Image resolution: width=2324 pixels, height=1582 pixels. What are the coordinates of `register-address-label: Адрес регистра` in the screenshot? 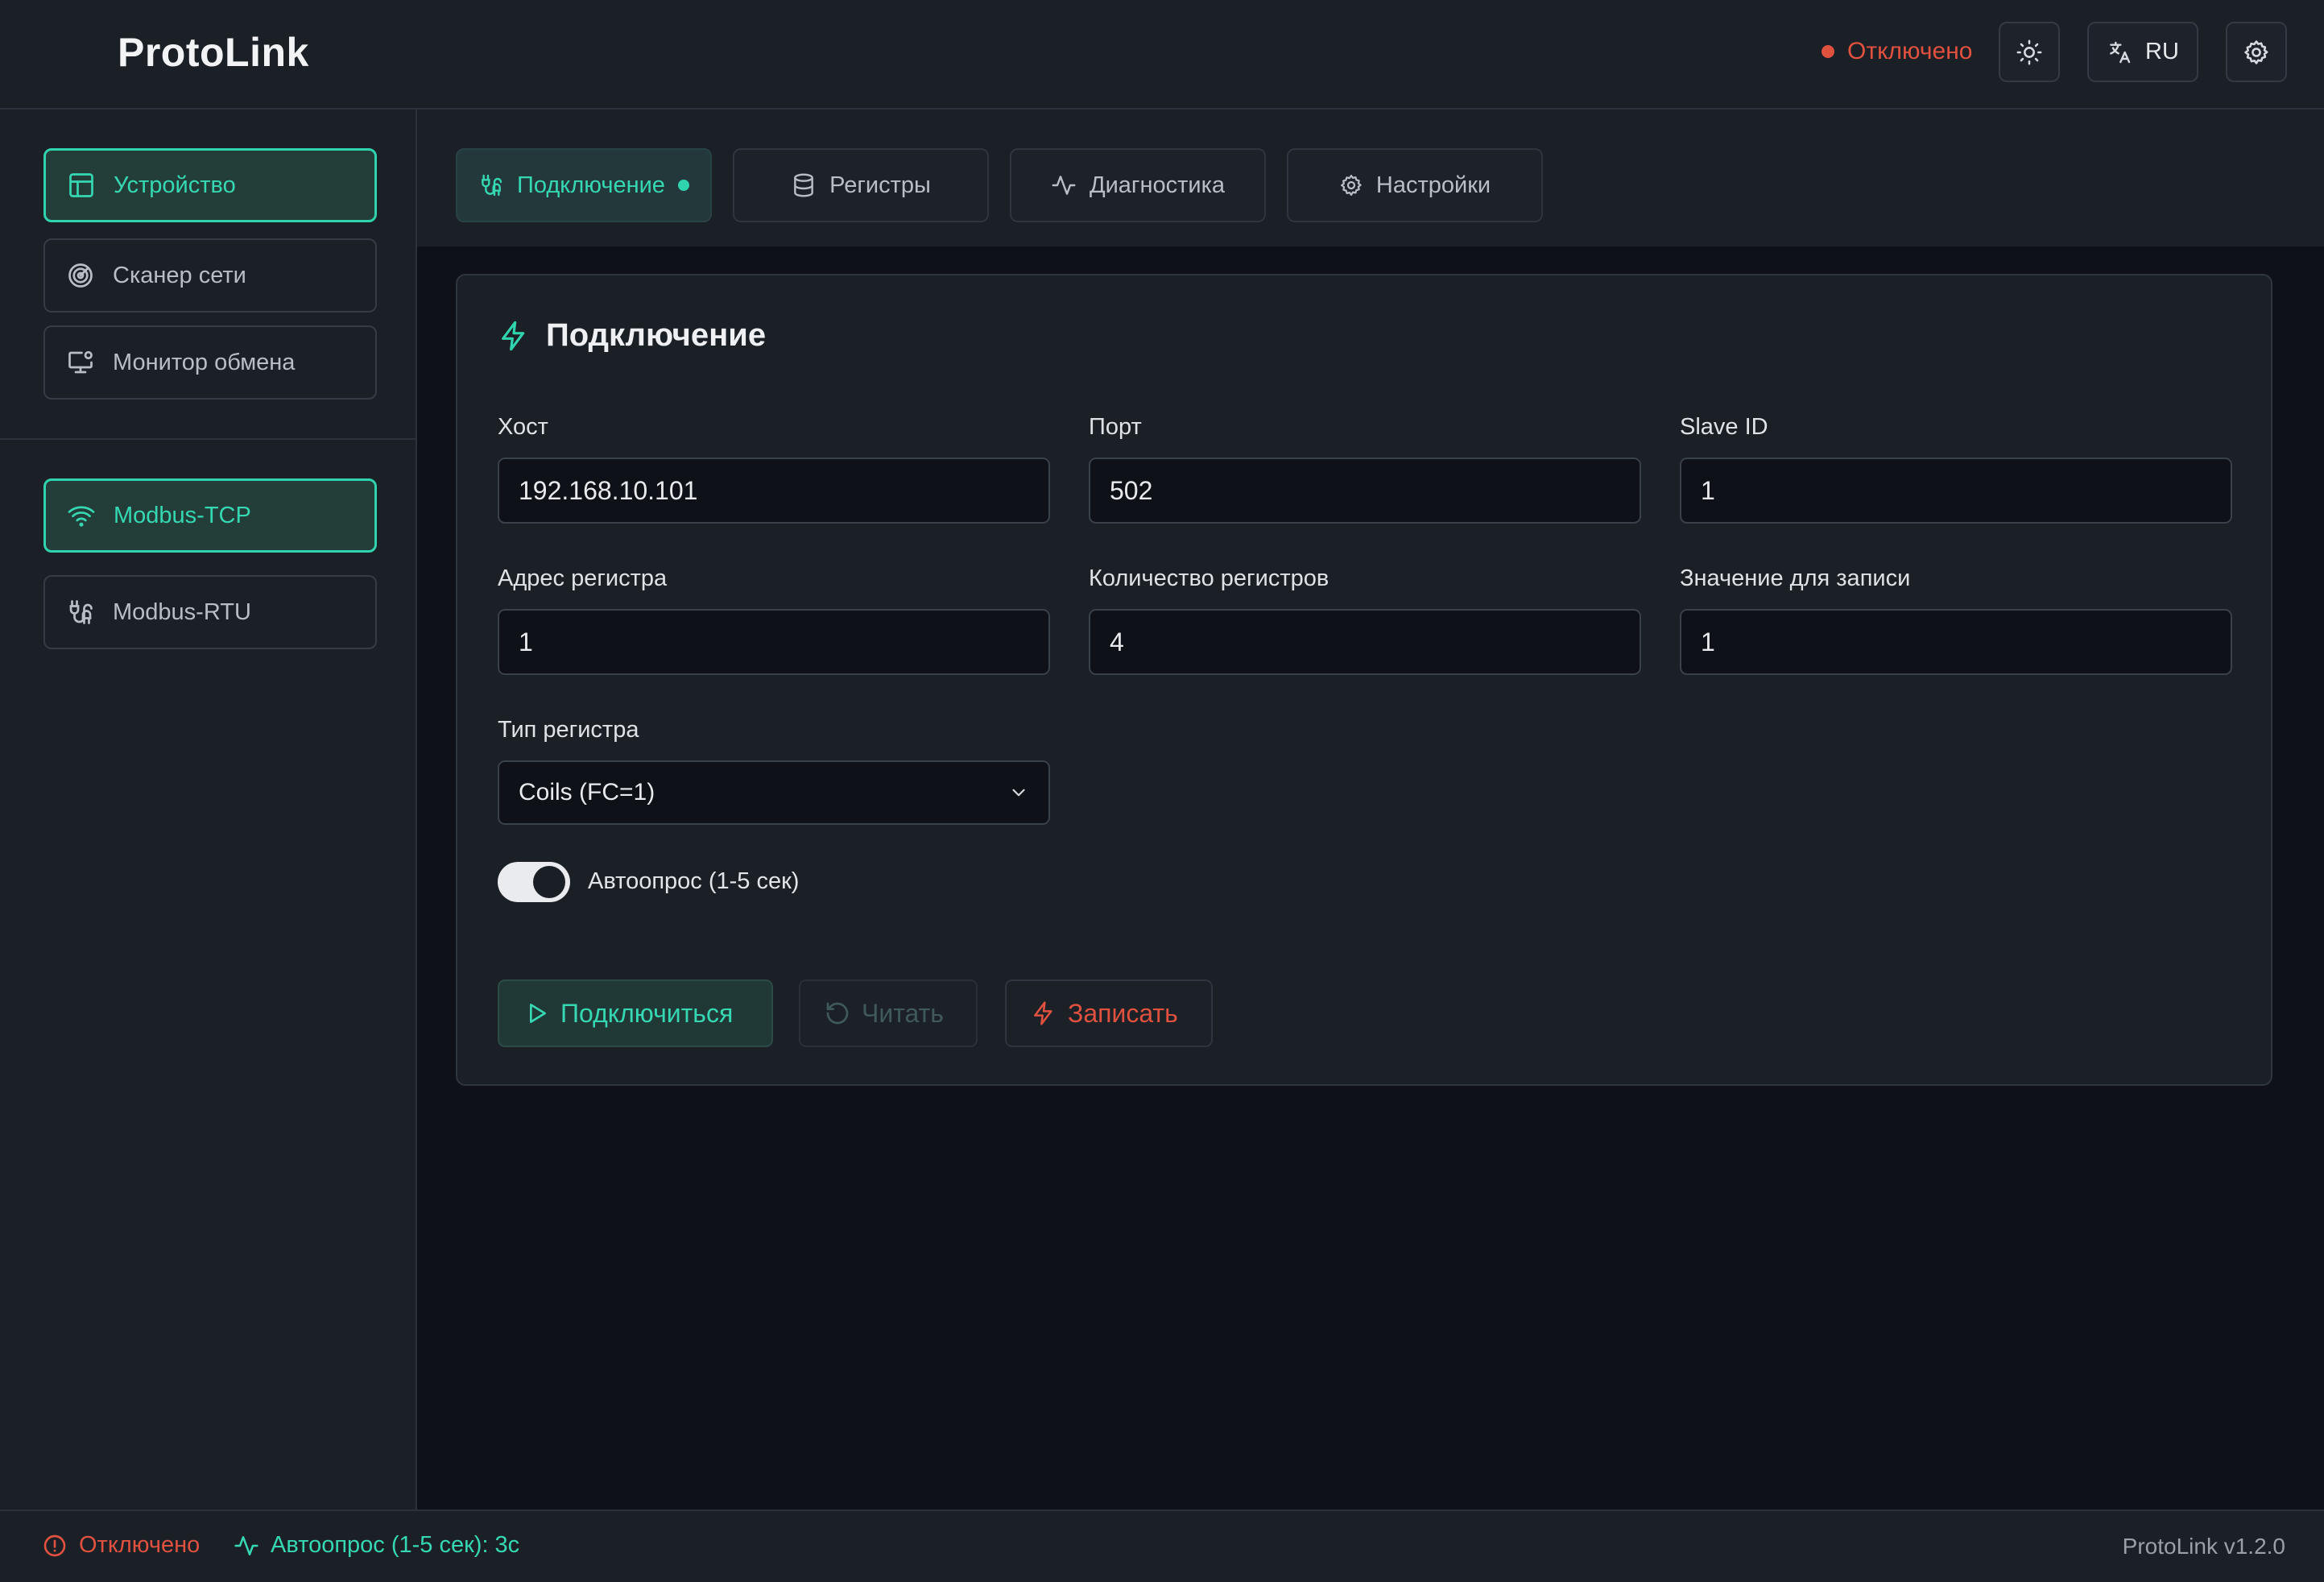 It's located at (583, 578).